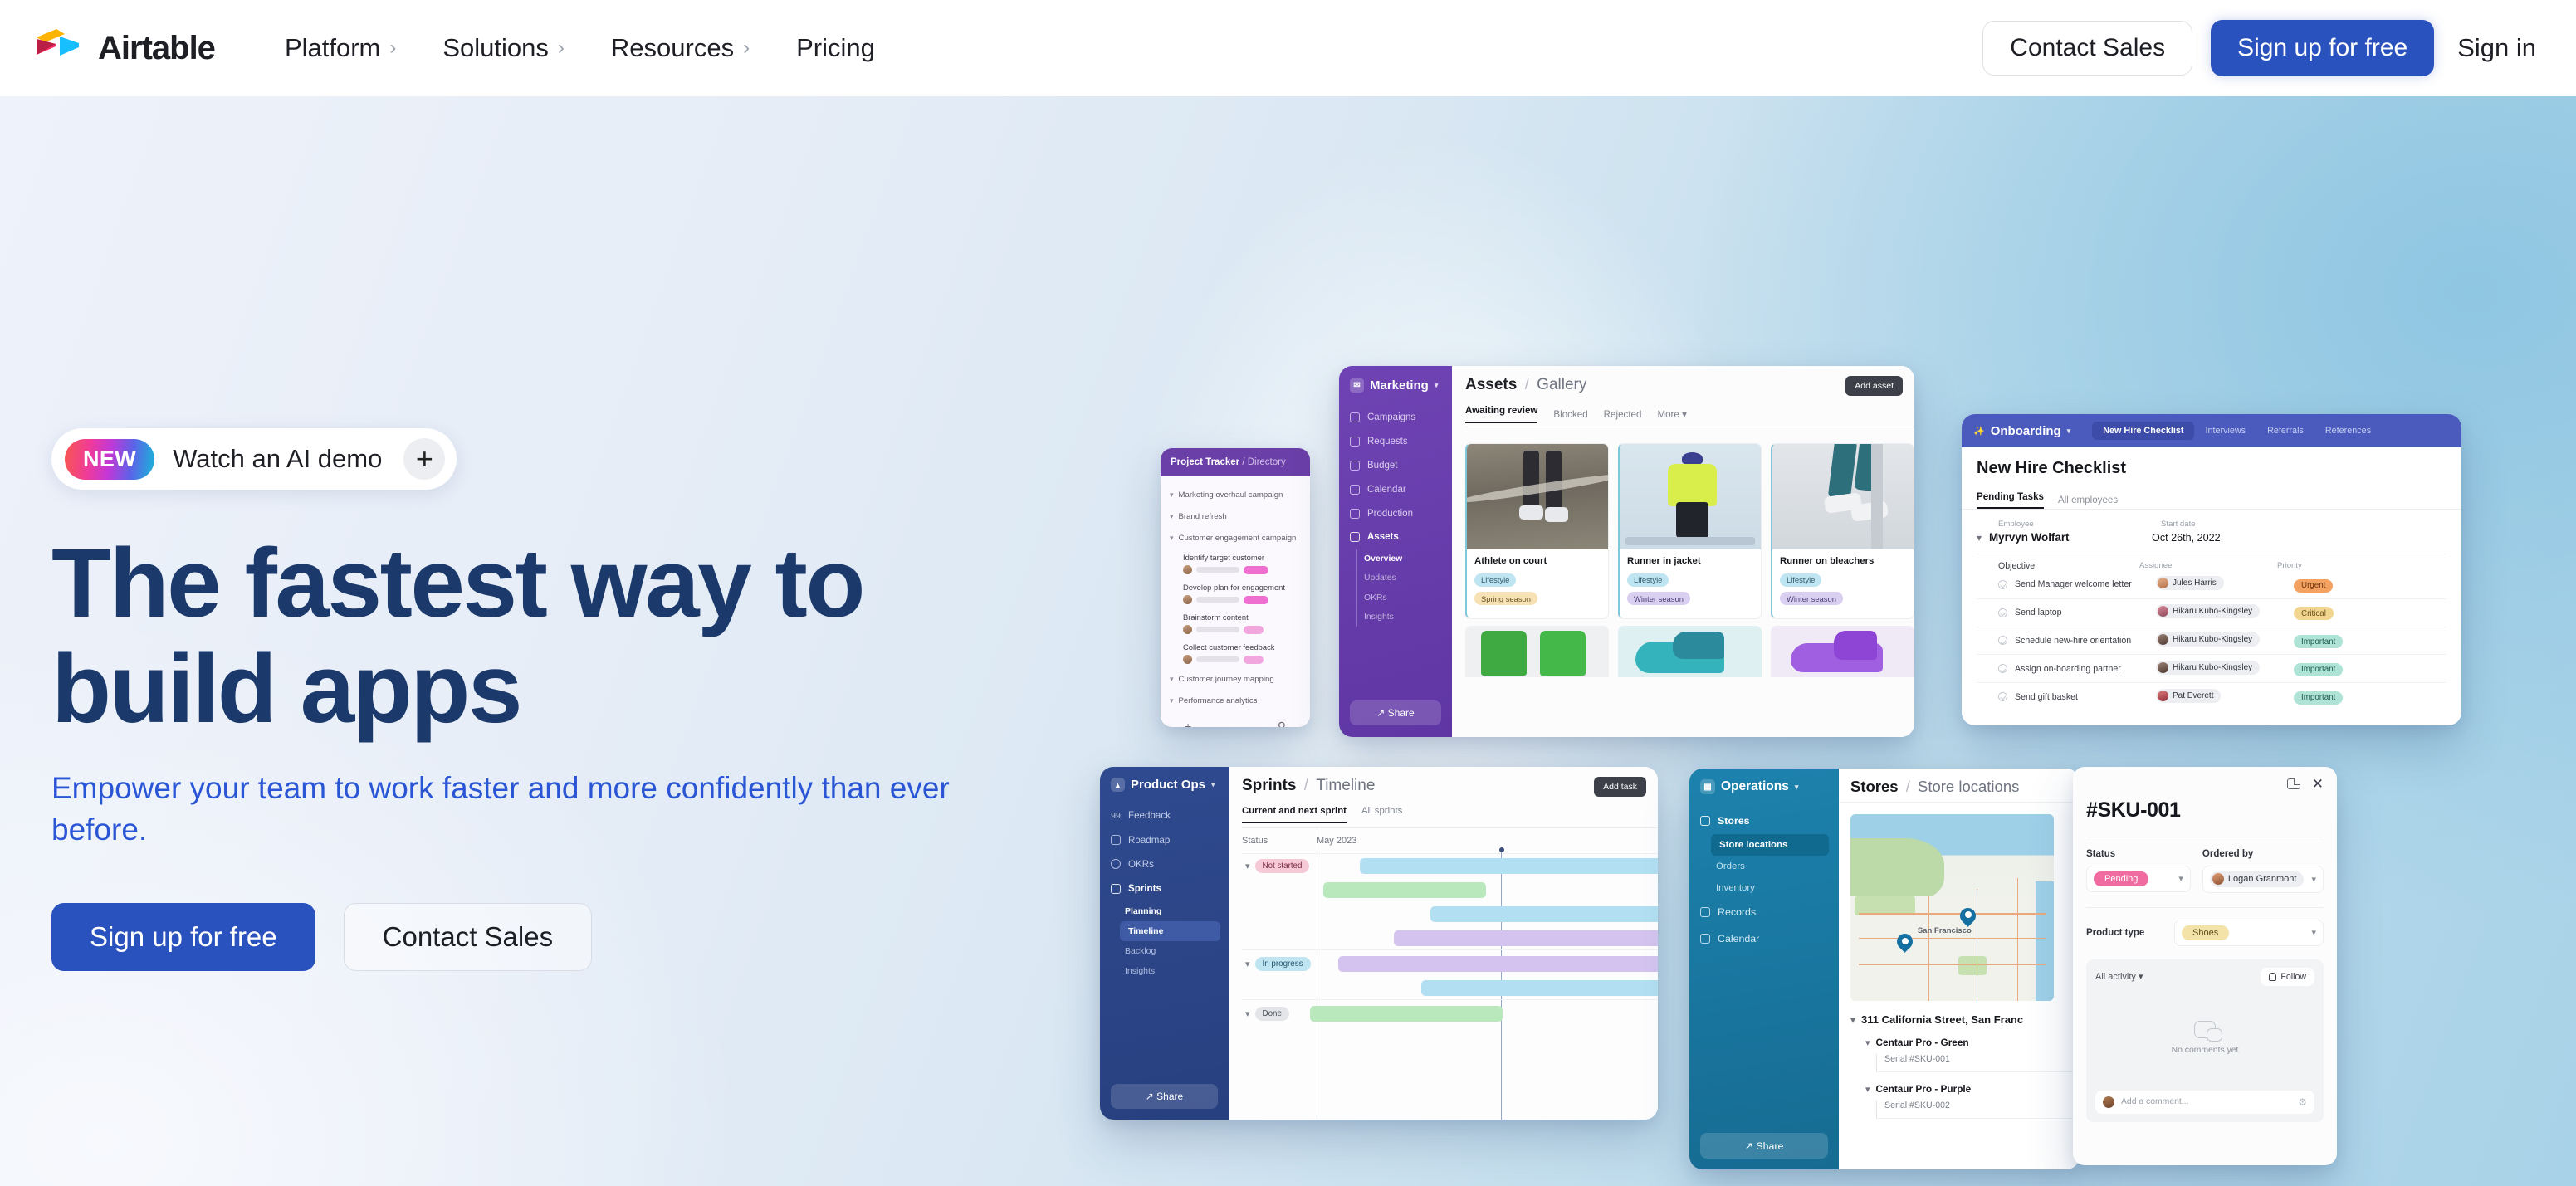  I want to click on tracker-group: ▾ Marketing overhaul campaign, so click(1235, 495).